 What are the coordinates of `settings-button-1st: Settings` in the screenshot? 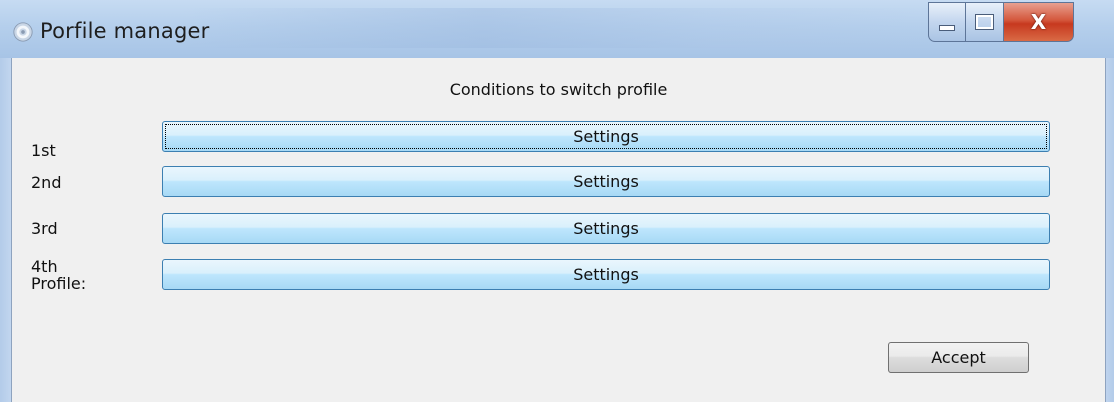 It's located at (606, 136).